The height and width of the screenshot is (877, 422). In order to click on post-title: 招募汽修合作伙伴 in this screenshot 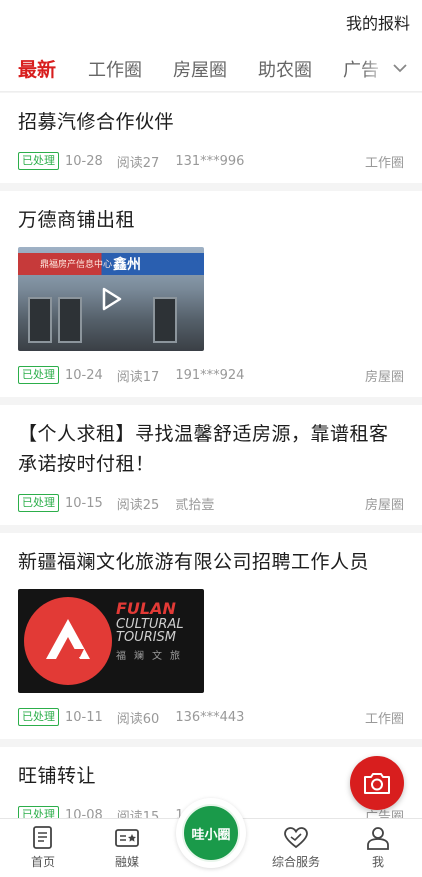, I will do `click(96, 122)`.